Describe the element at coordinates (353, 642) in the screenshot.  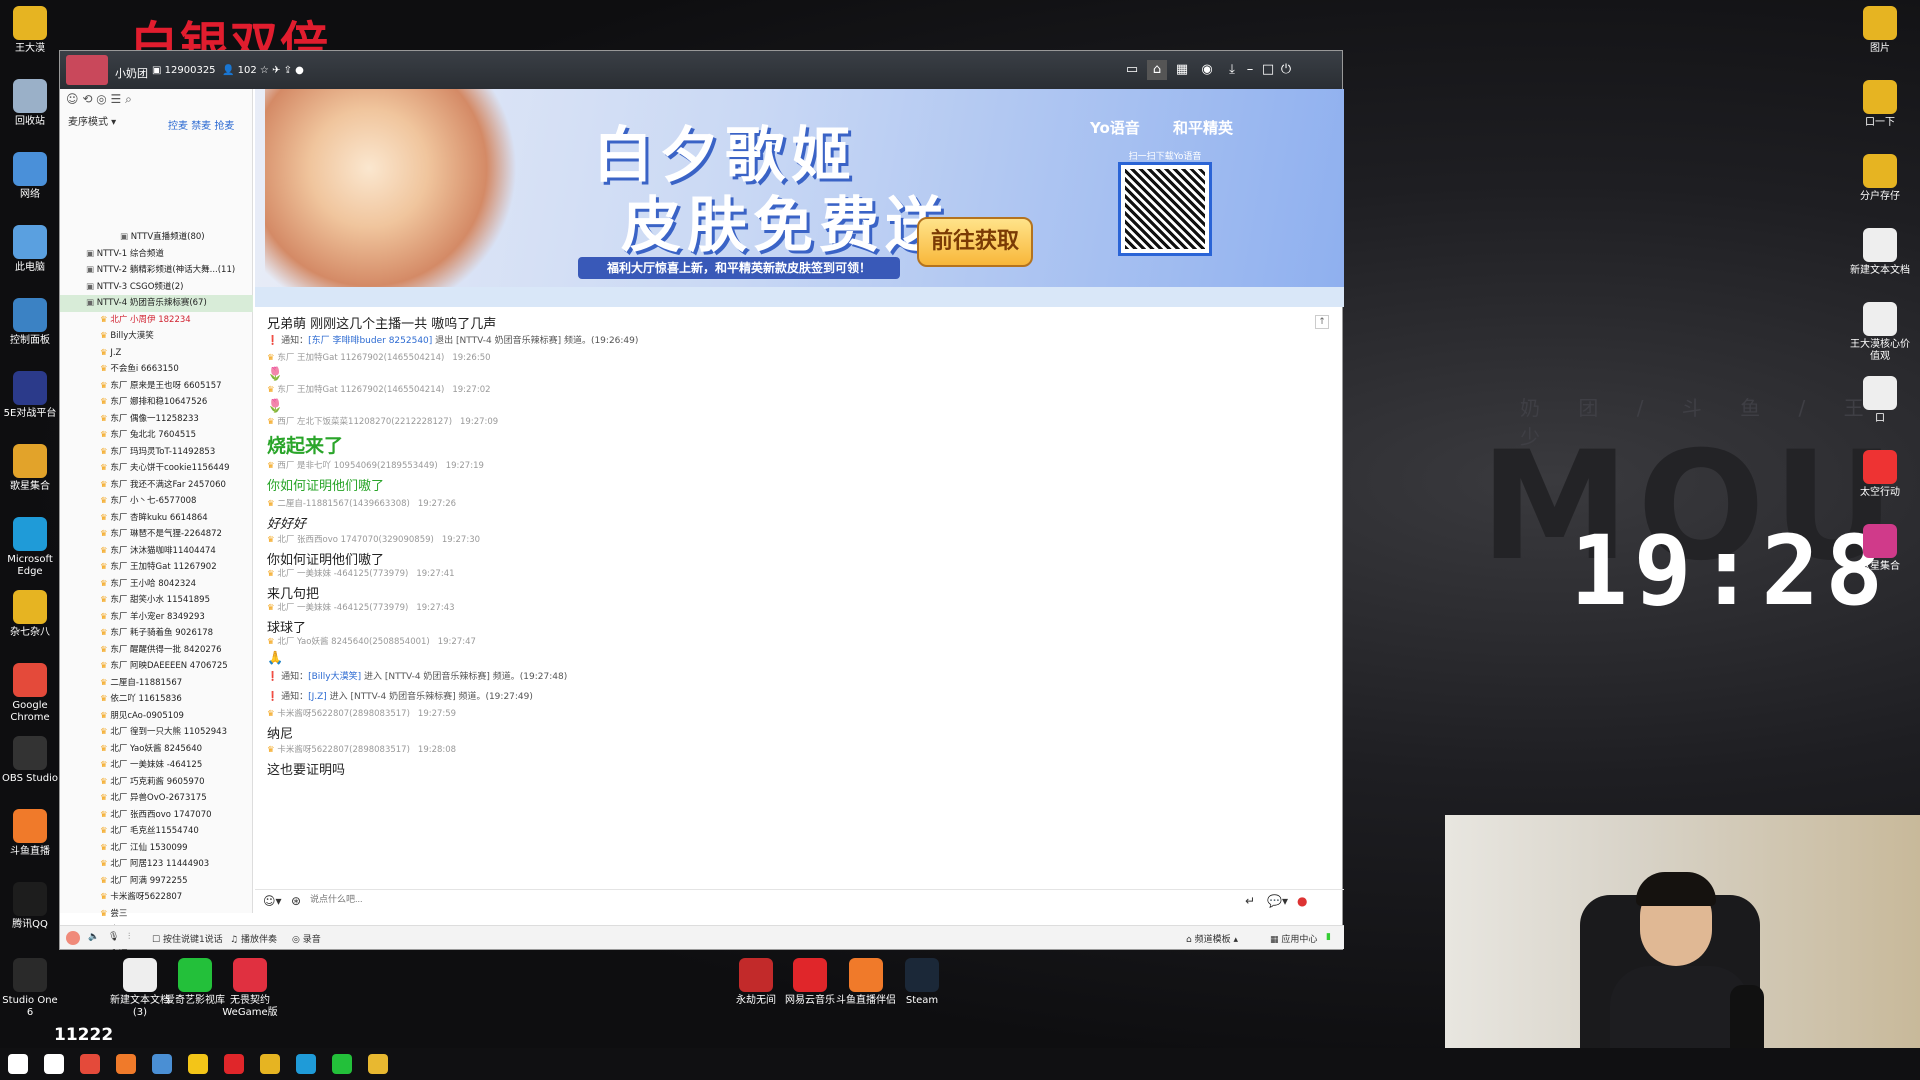
I see `message-sender: 北厂 Yao妖酱 8245640(2508854001)` at that location.